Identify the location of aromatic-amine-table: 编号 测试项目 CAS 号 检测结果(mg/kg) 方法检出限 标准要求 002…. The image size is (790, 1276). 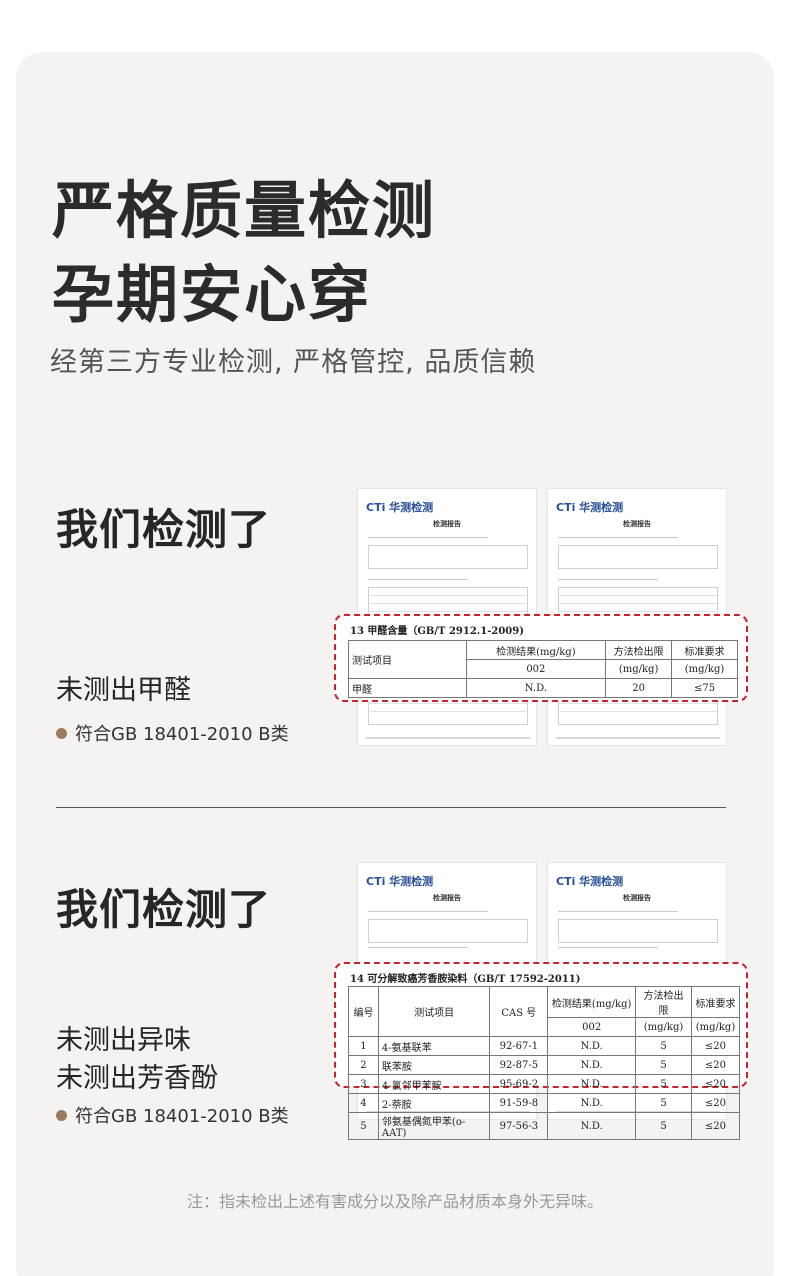
(544, 1063).